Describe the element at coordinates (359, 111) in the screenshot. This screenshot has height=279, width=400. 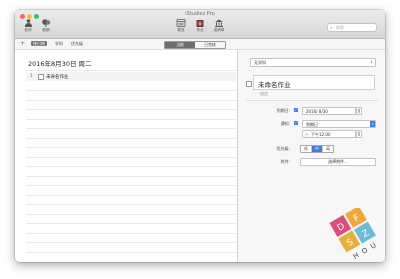
I see `due-date-stepper: ▲ ▼` at that location.